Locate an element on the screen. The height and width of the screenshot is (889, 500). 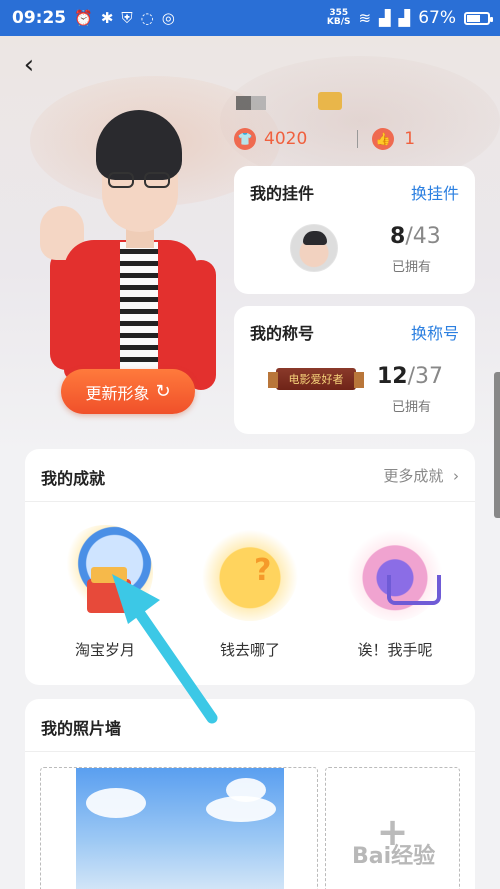
update-avatar-label: 更新形象 is located at coordinates (117, 393).